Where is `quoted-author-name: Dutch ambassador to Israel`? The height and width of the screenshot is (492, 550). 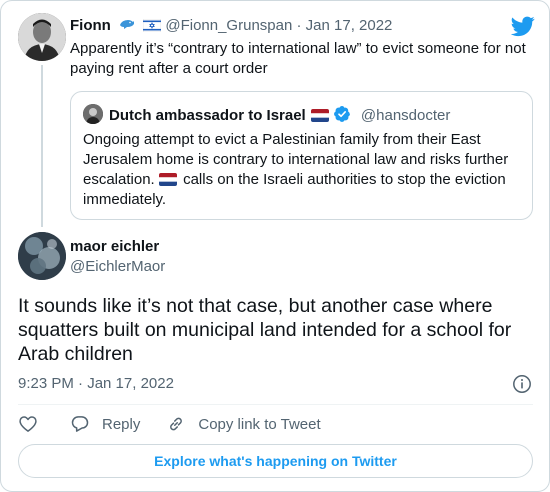
quoted-author-name: Dutch ambassador to Israel is located at coordinates (207, 115).